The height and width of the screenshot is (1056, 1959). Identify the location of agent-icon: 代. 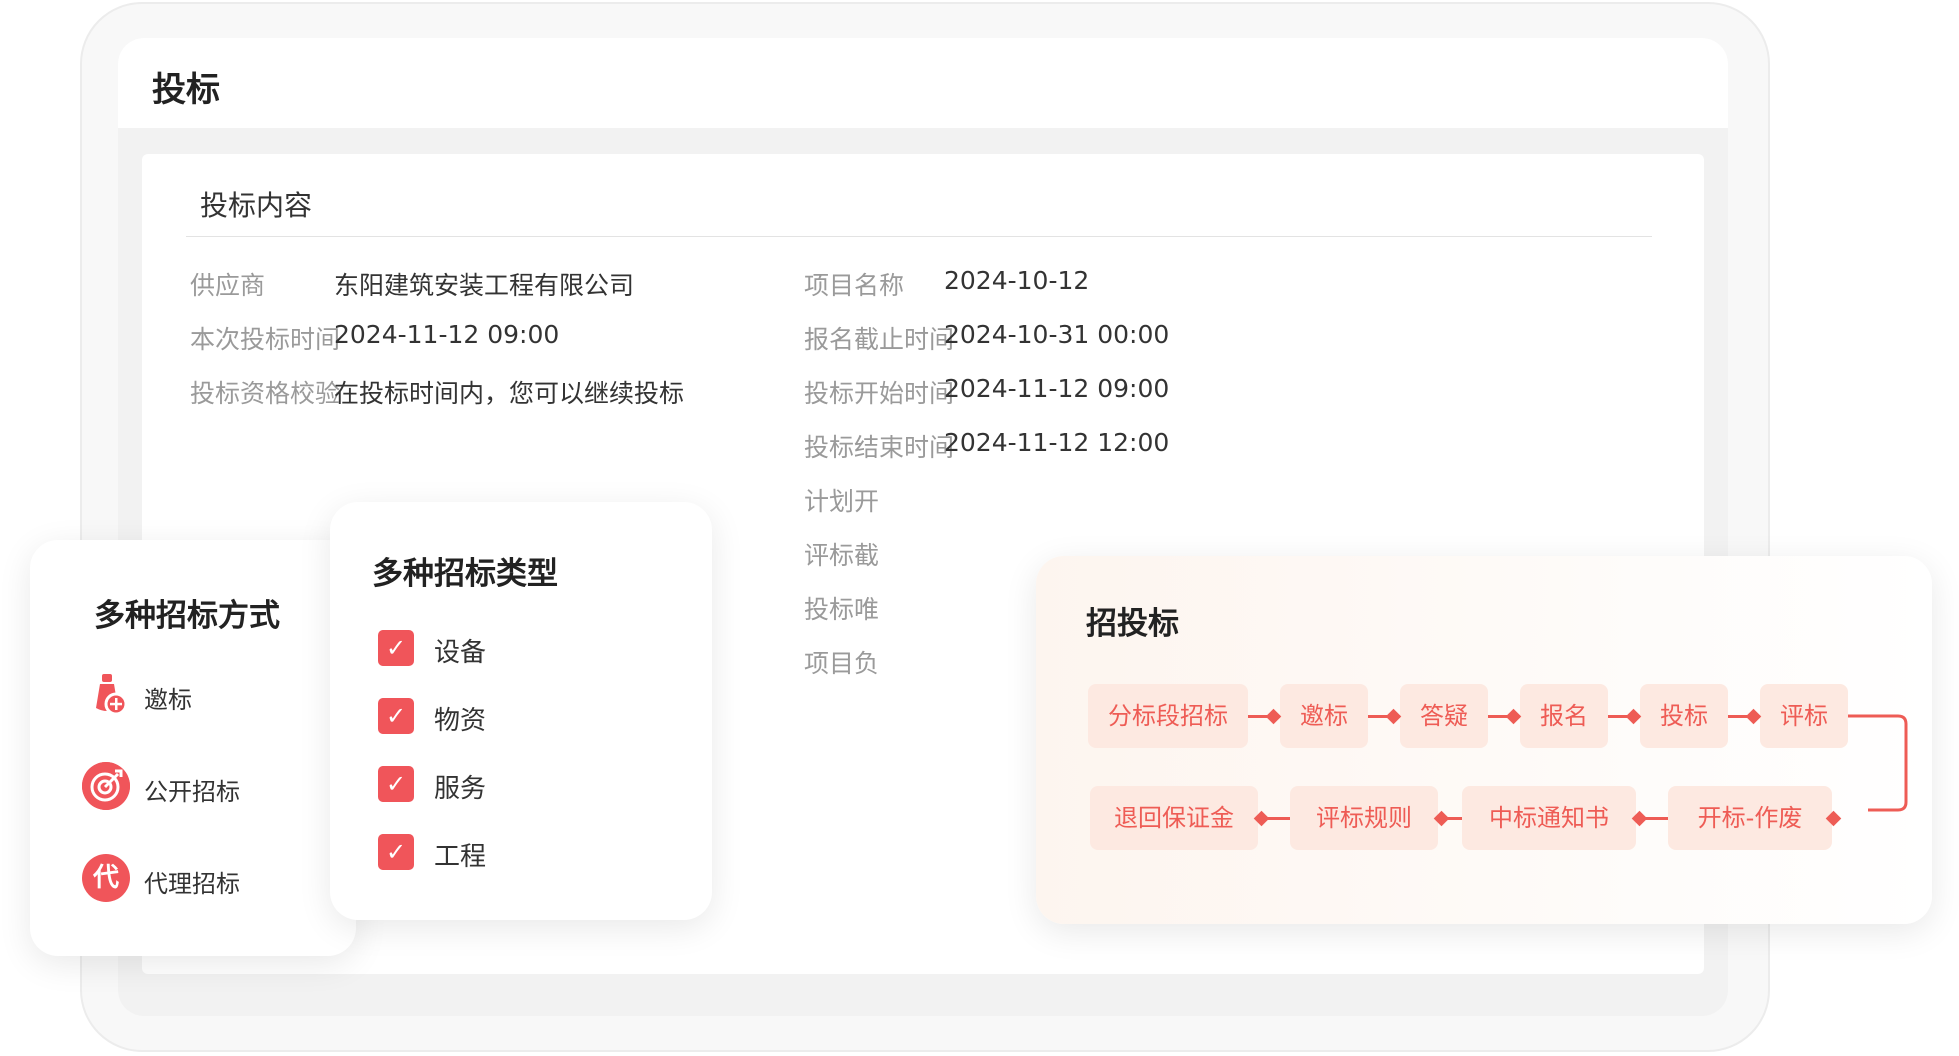
(106, 878).